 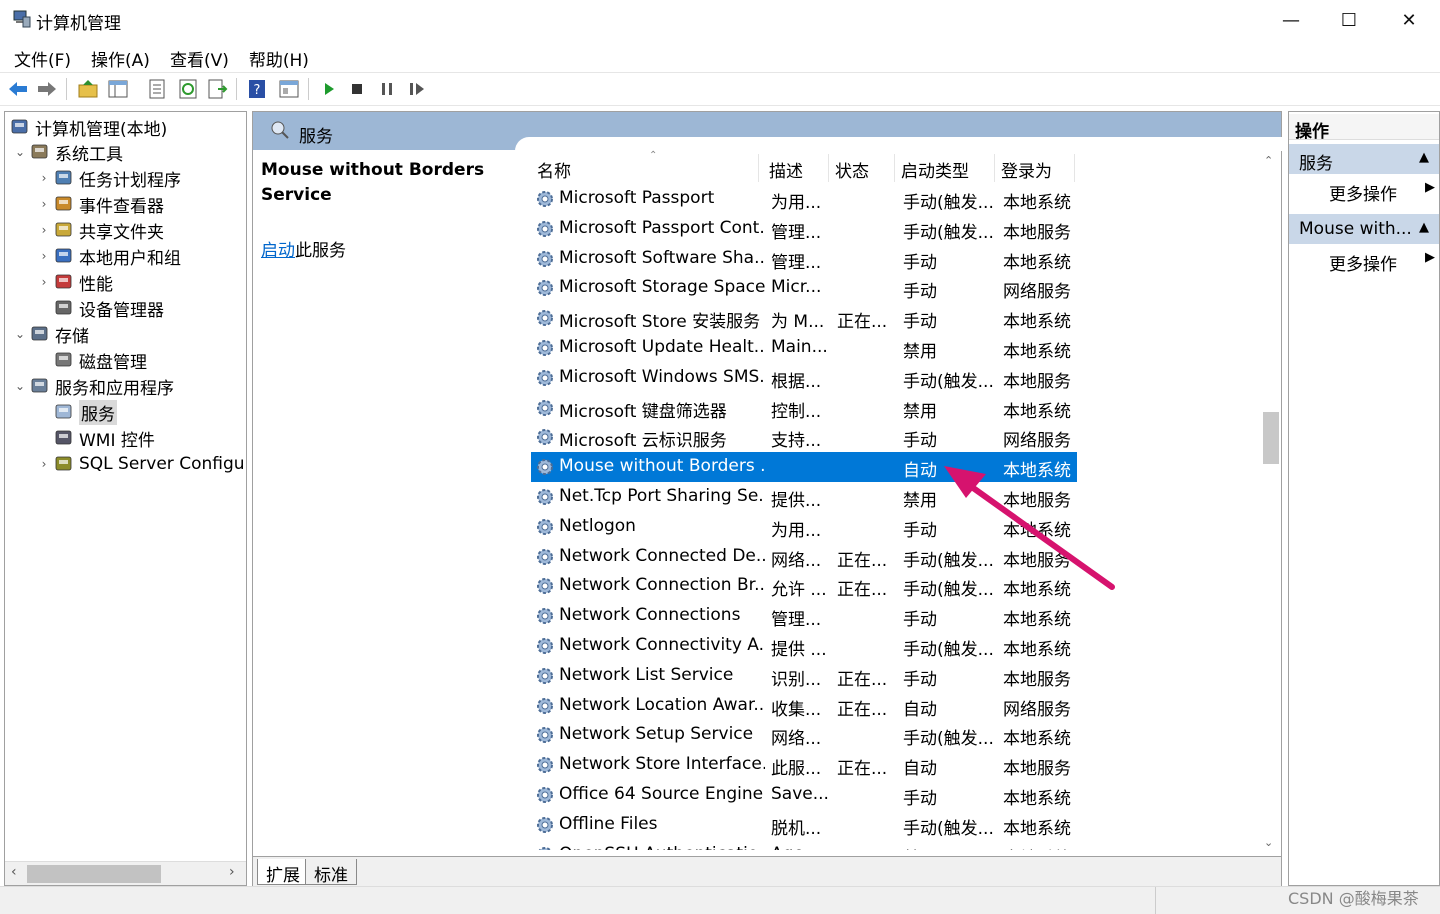 What do you see at coordinates (804, 616) in the screenshot?
I see `table-row: Network Connections 管理... 手动 本地系统` at bounding box center [804, 616].